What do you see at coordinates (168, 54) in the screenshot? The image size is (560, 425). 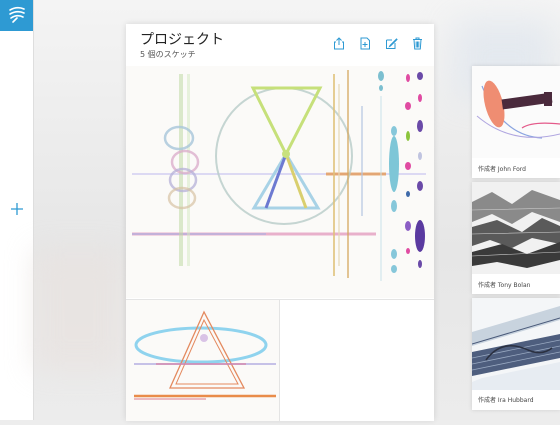 I see `sketch-count: 5 個のスケッチ` at bounding box center [168, 54].